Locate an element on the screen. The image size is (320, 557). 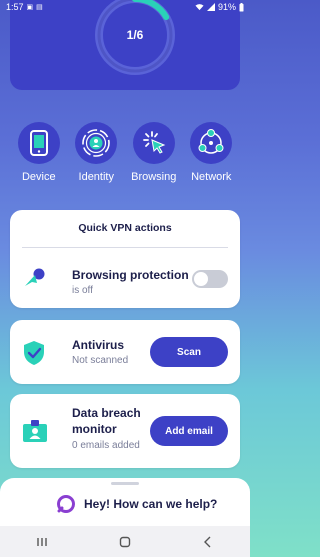
home-icon is located at coordinates (125, 541).